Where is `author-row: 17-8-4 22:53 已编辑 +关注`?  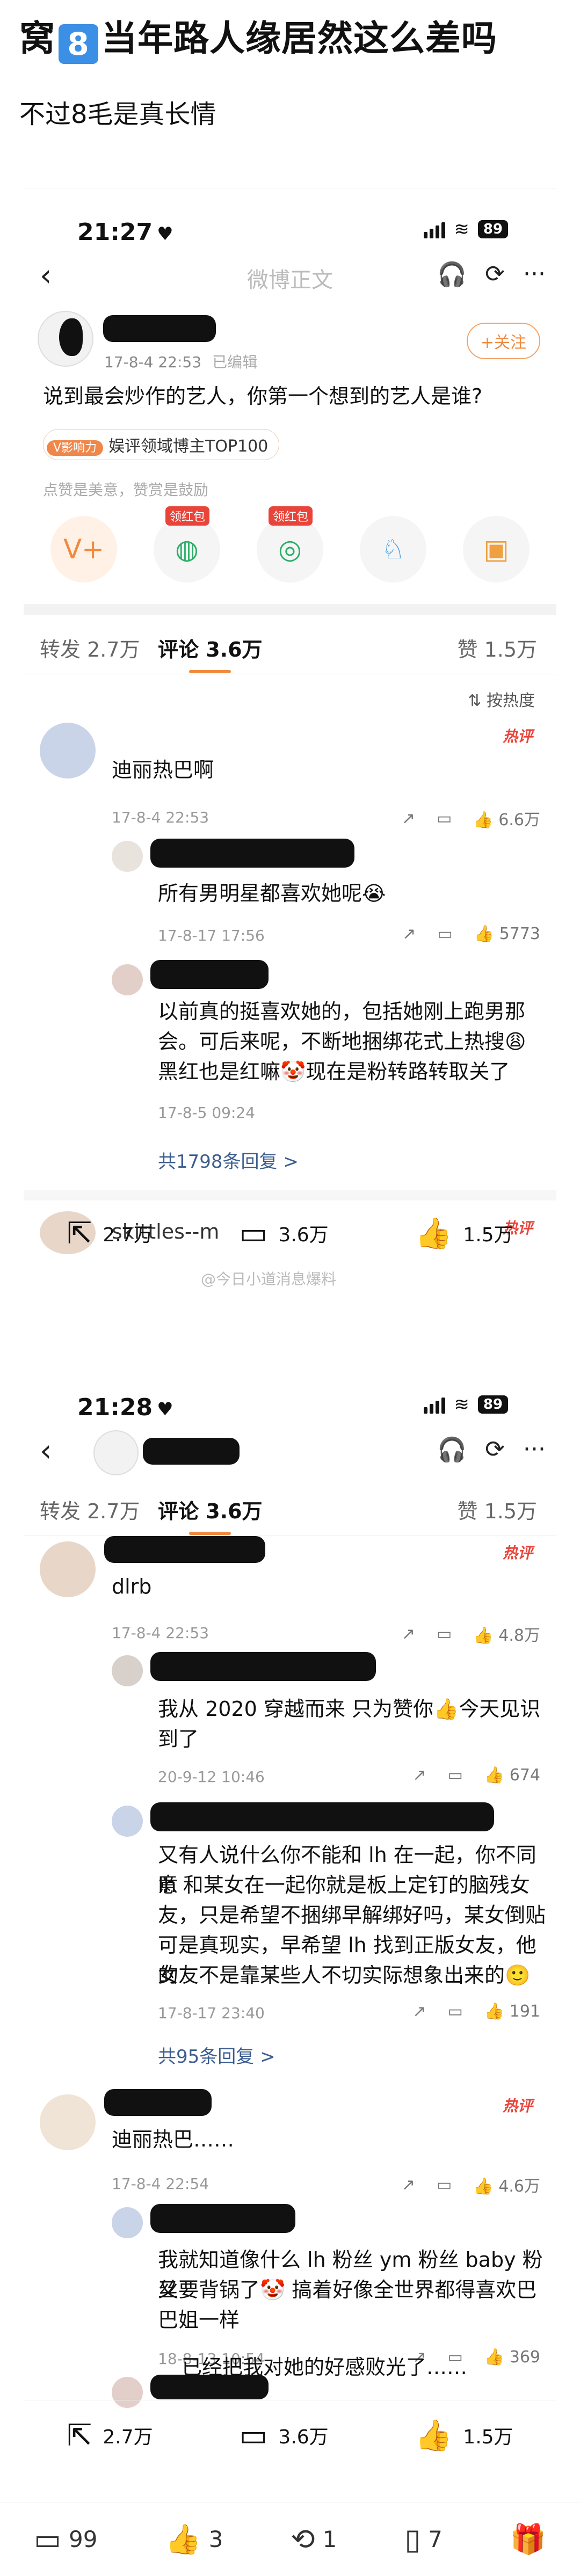
author-row: 17-8-4 22:53 已编辑 +关注 is located at coordinates (290, 338).